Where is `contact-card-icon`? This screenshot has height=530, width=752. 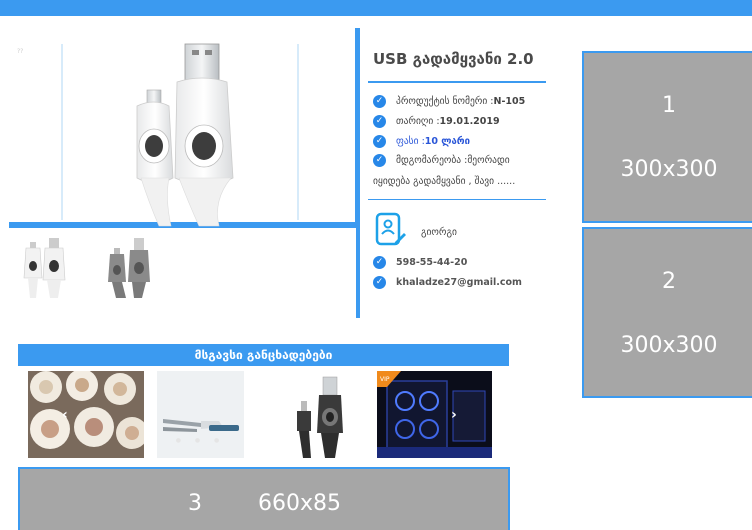 contact-card-icon is located at coordinates (390, 229).